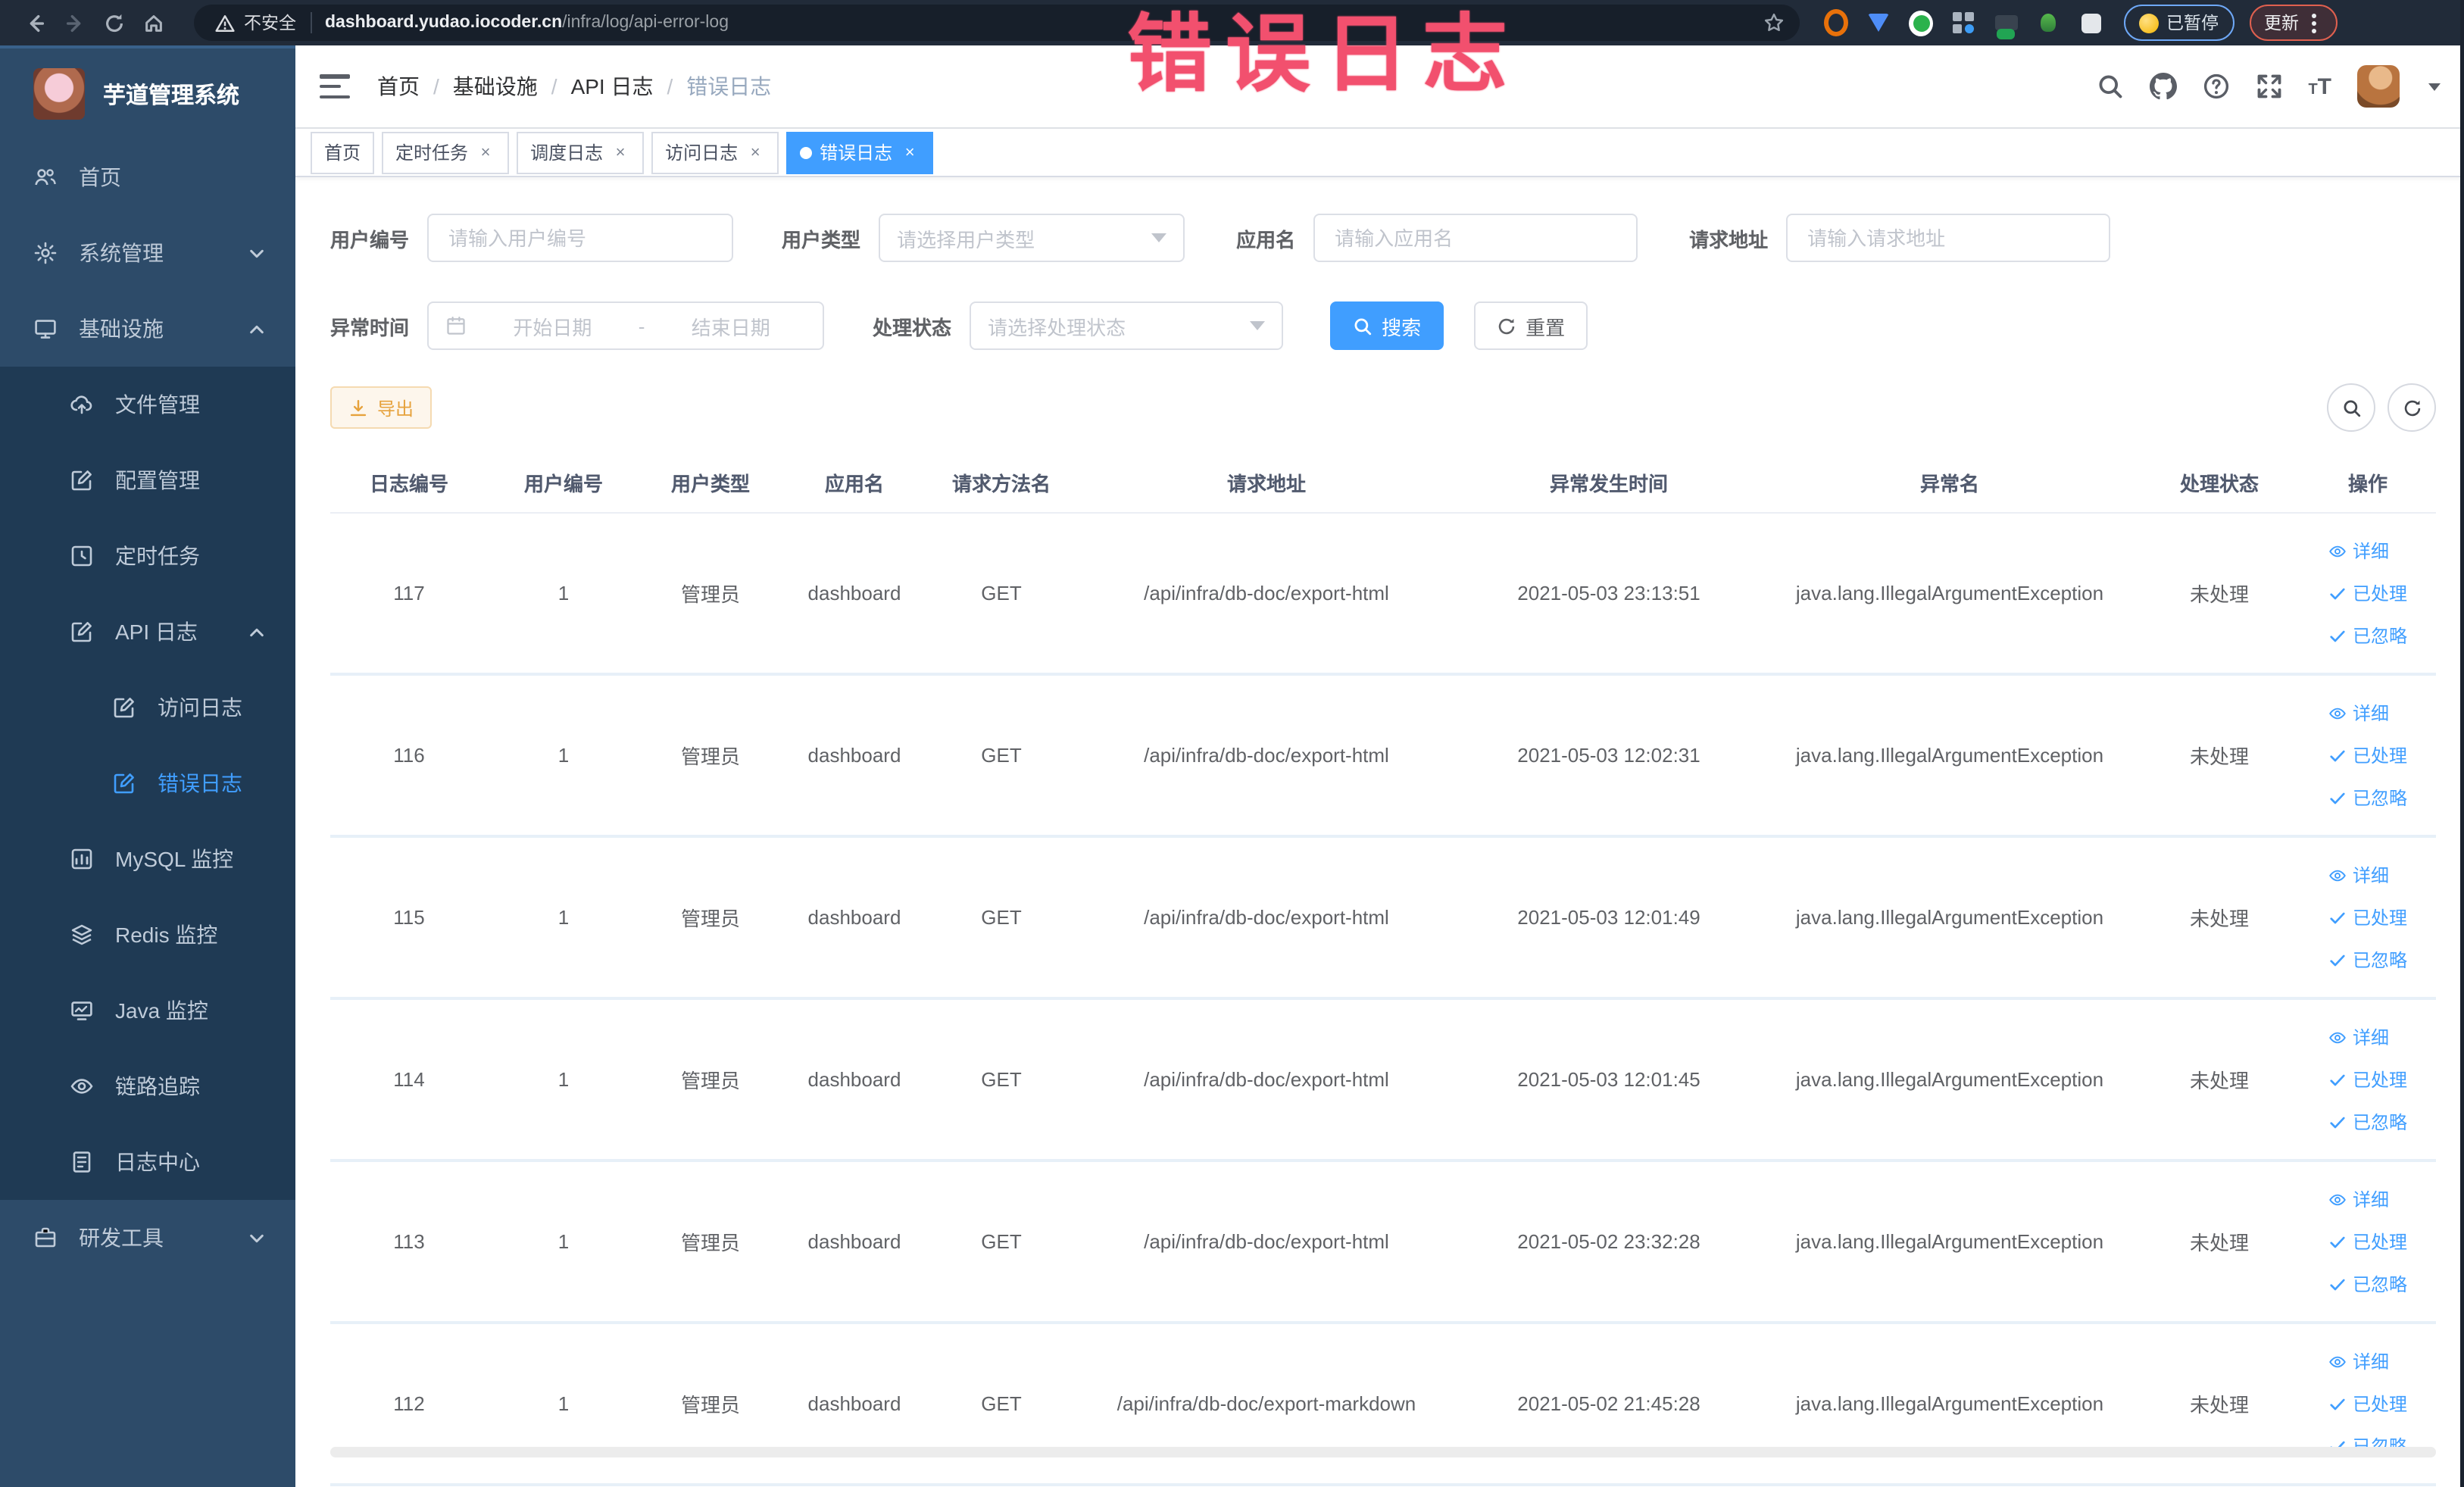  What do you see at coordinates (2268, 86) in the screenshot?
I see `fullscreen-icon` at bounding box center [2268, 86].